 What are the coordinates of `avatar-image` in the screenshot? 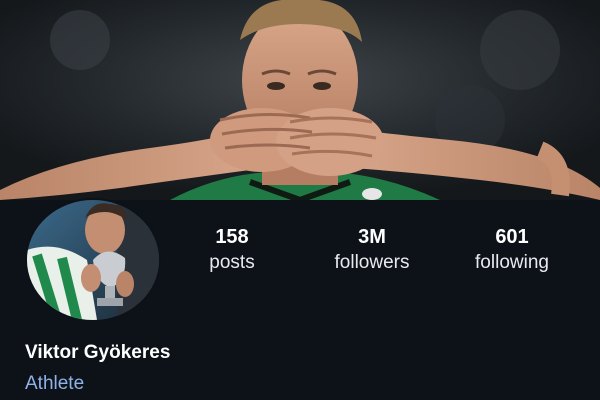 It's located at (93, 260).